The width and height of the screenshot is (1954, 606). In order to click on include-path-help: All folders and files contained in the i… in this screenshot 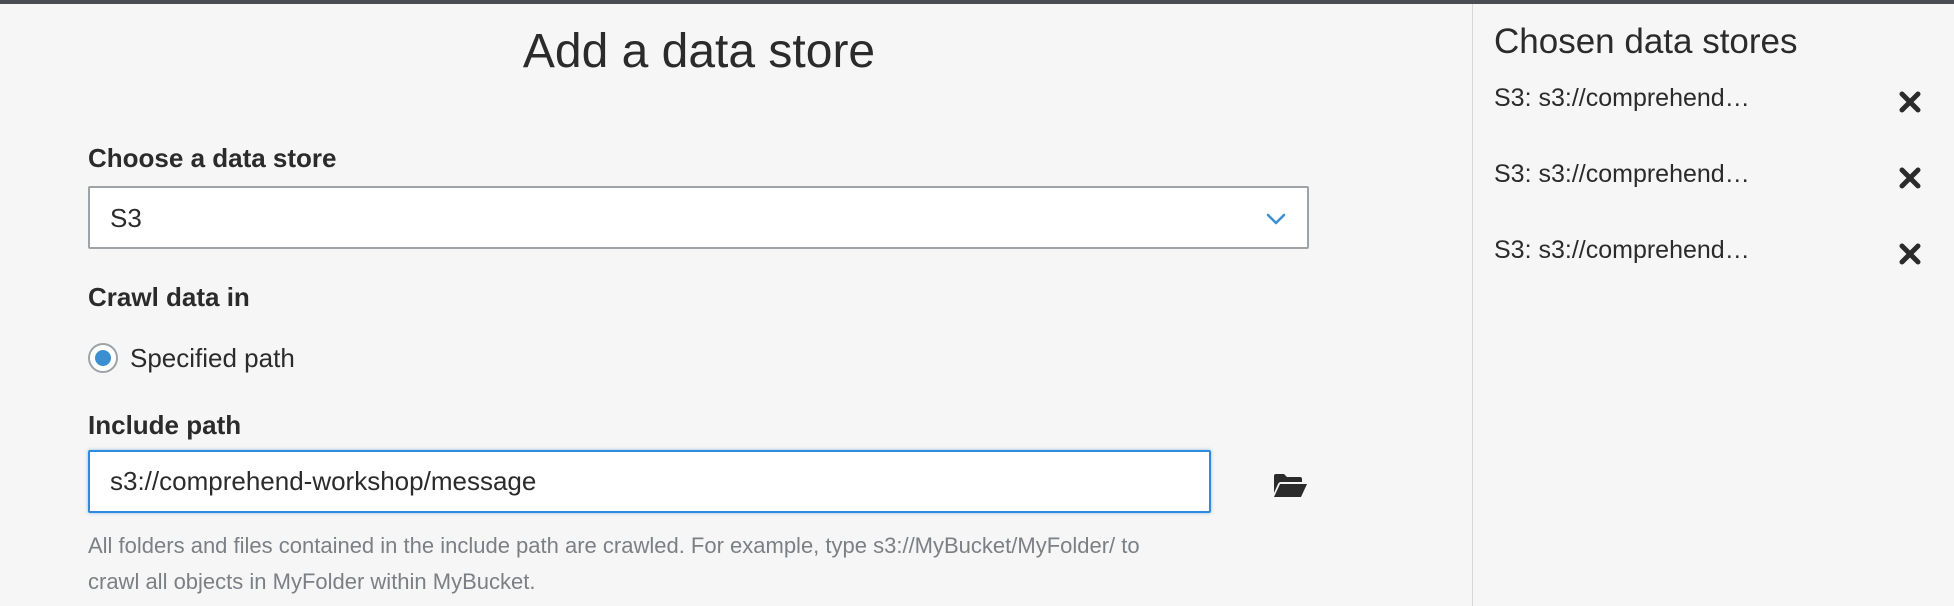, I will do `click(688, 564)`.